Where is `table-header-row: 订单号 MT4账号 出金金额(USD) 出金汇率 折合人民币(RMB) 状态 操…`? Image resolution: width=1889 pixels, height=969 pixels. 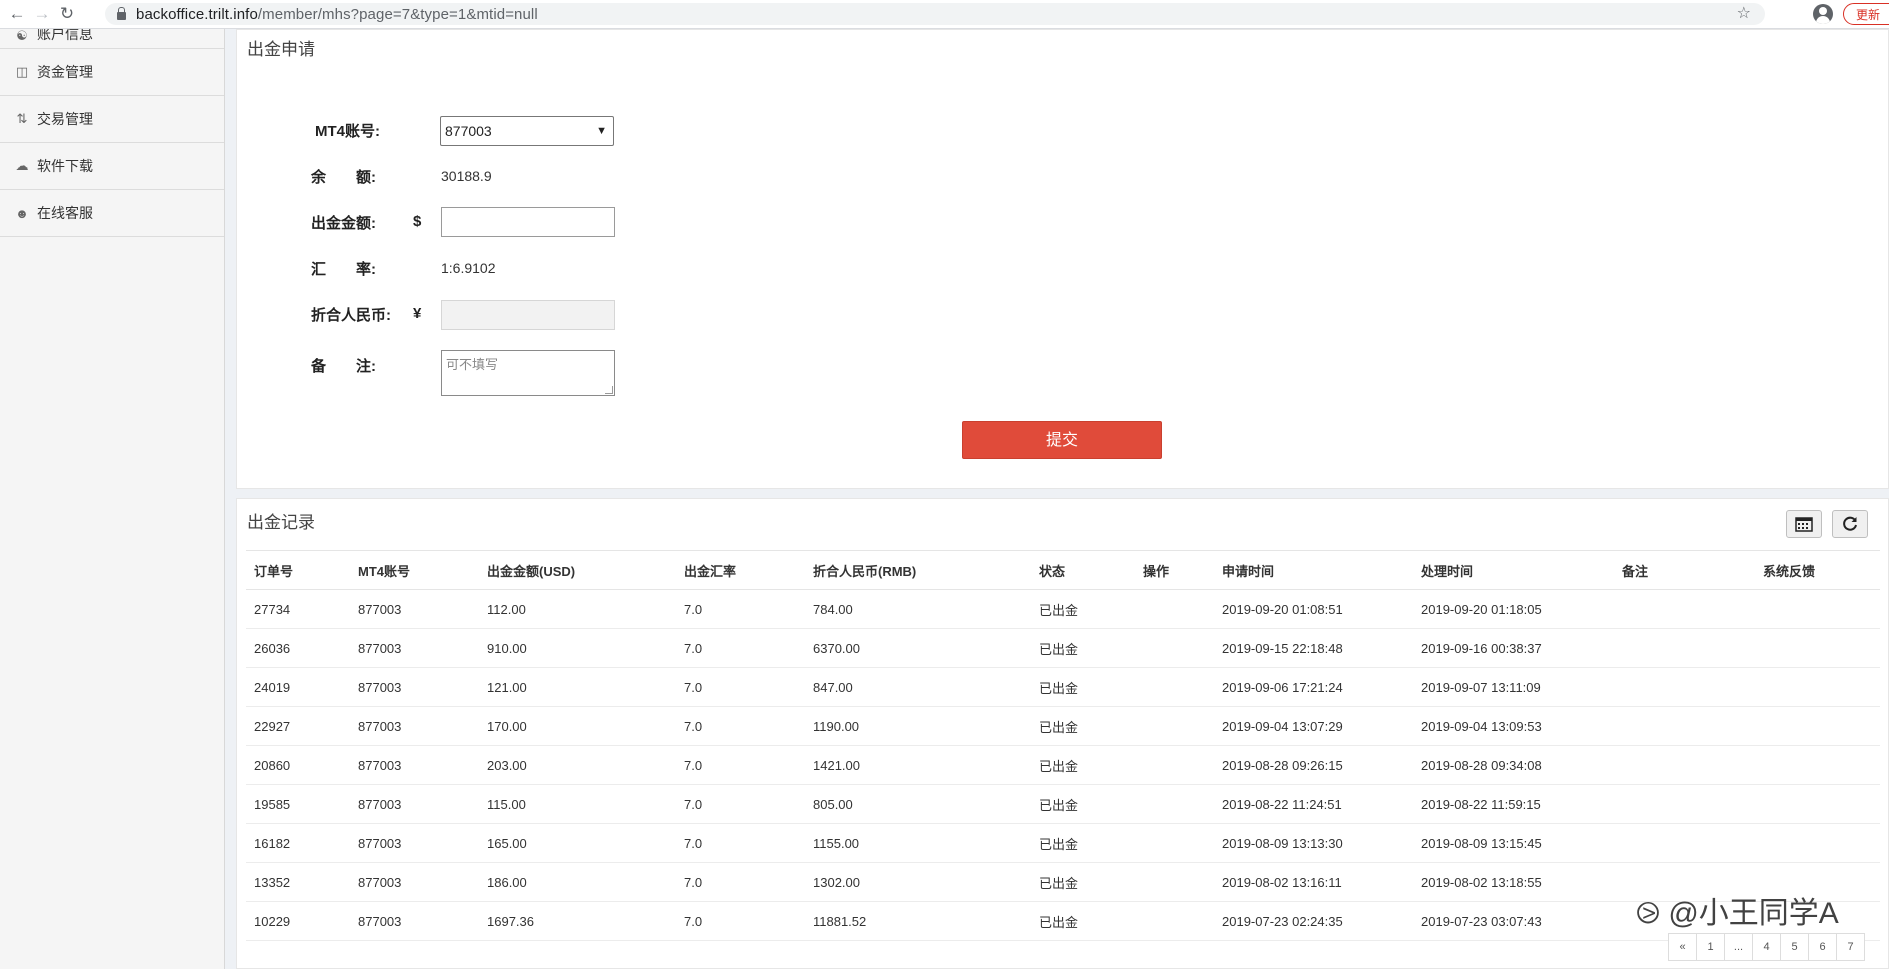 table-header-row: 订单号 MT4账号 出金金额(USD) 出金汇率 折合人民币(RMB) 状态 操… is located at coordinates (1063, 570).